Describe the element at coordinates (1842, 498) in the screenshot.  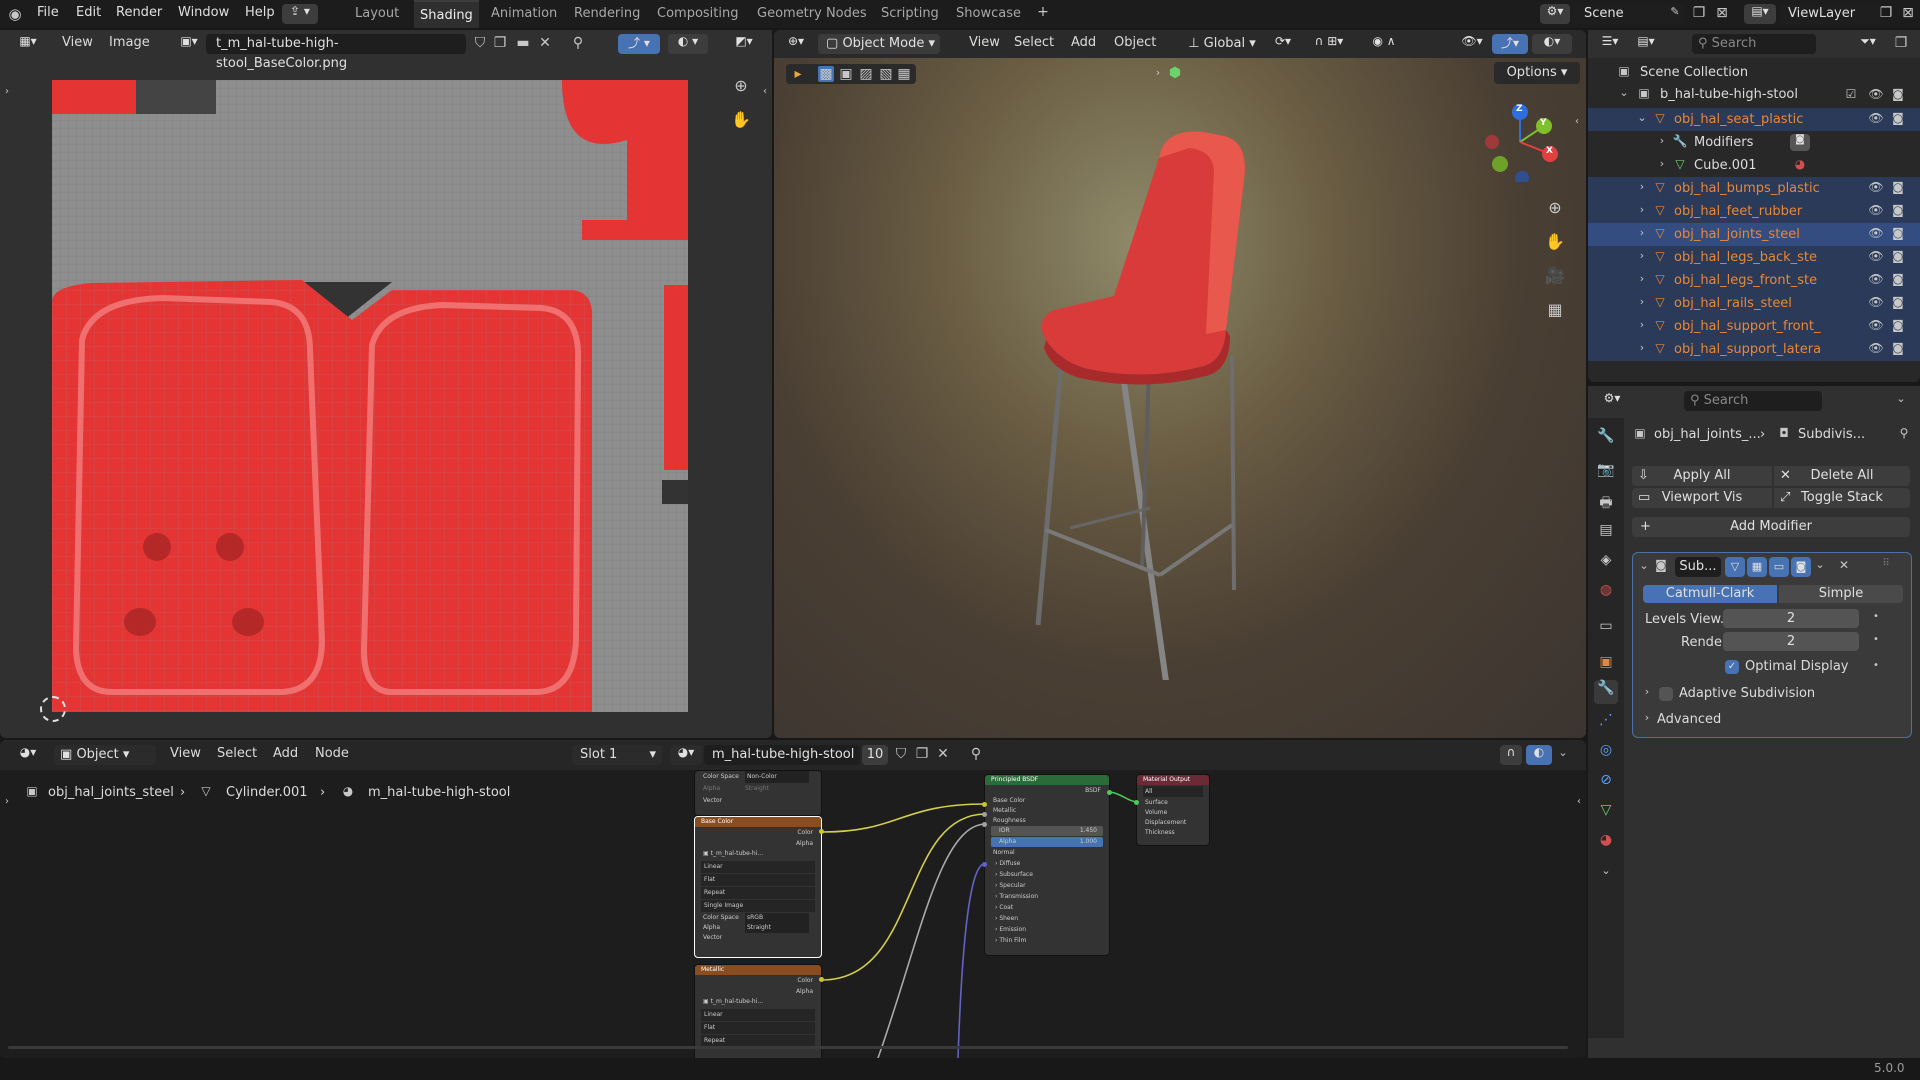
I see `toggle-stack-button: ⤢ Toggle Stack` at that location.